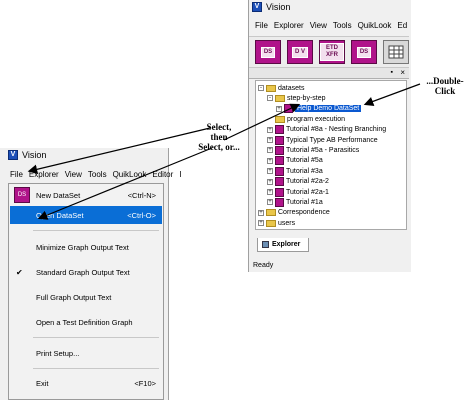 This screenshot has height=400, width=474. Describe the element at coordinates (336, 130) in the screenshot. I see `tree-item-label: Tutorial #8a - Nesting Branching` at that location.